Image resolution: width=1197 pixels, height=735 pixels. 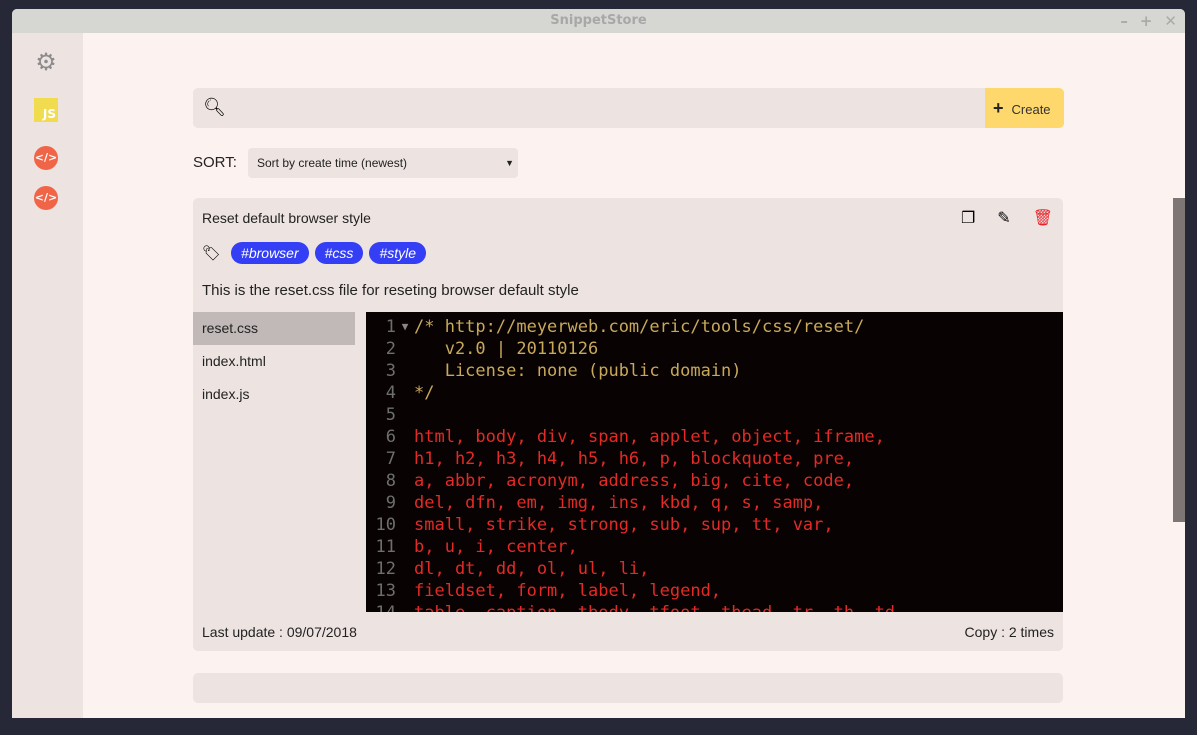 What do you see at coordinates (496, 547) in the screenshot?
I see `code-text: b, u, i, center,` at bounding box center [496, 547].